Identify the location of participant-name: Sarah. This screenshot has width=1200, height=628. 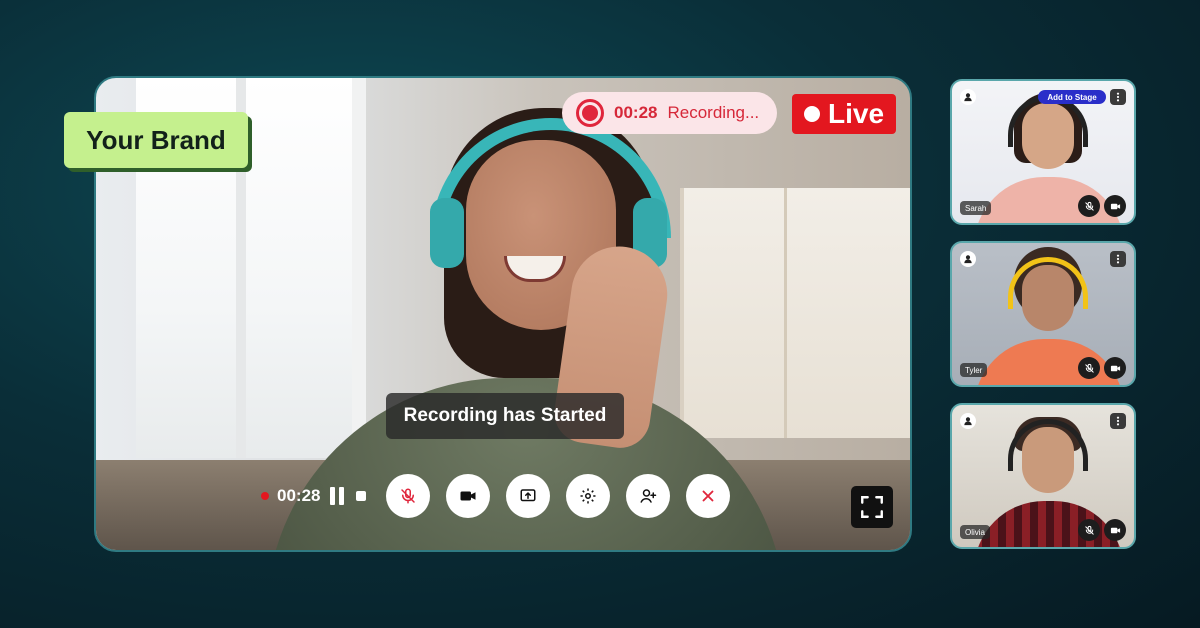
(976, 208).